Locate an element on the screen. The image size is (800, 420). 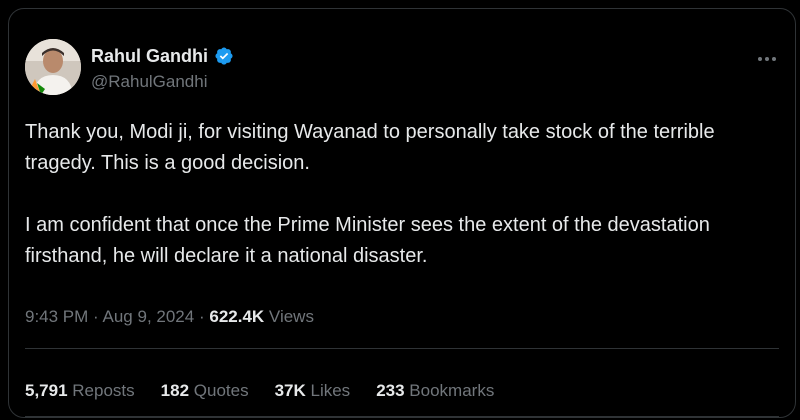
quotes-count: 182 is located at coordinates (175, 390).